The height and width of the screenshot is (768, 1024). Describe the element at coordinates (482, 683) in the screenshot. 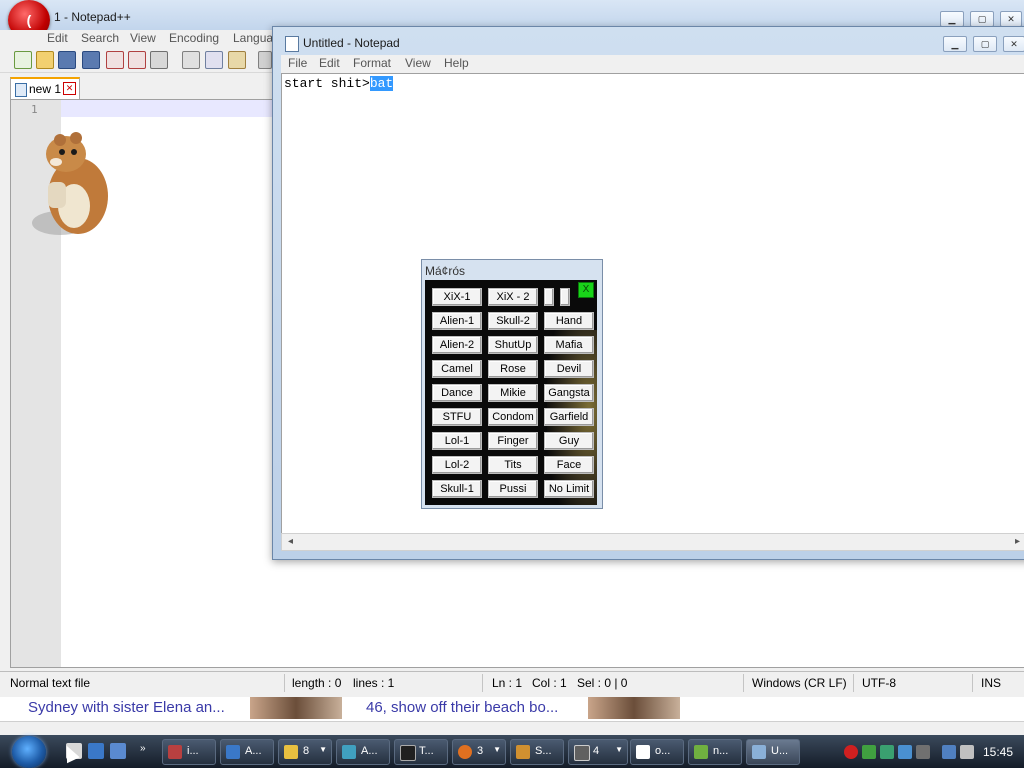

I see `status-separator` at that location.